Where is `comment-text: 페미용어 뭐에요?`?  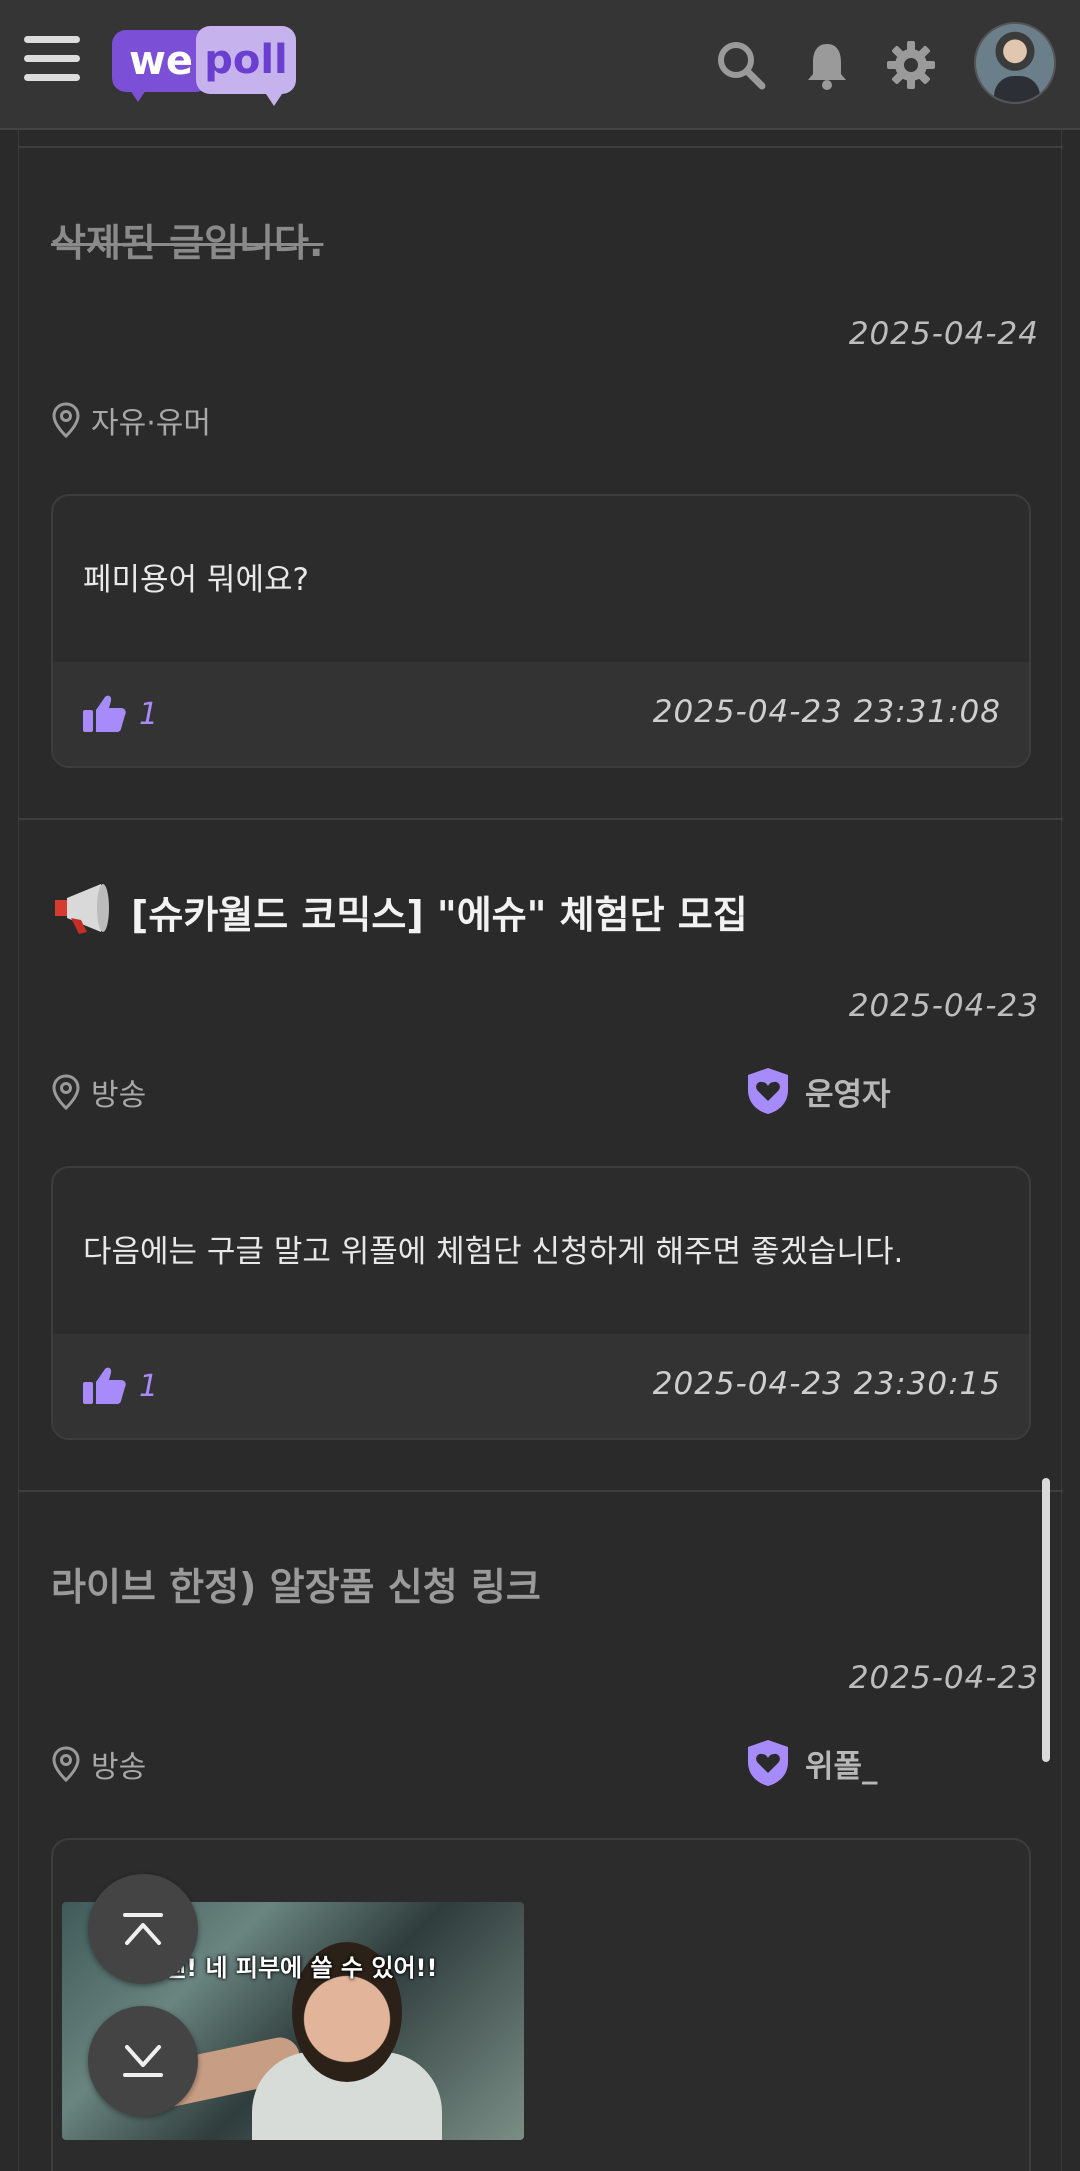
comment-text: 페미용어 뭐에요? is located at coordinates (196, 580).